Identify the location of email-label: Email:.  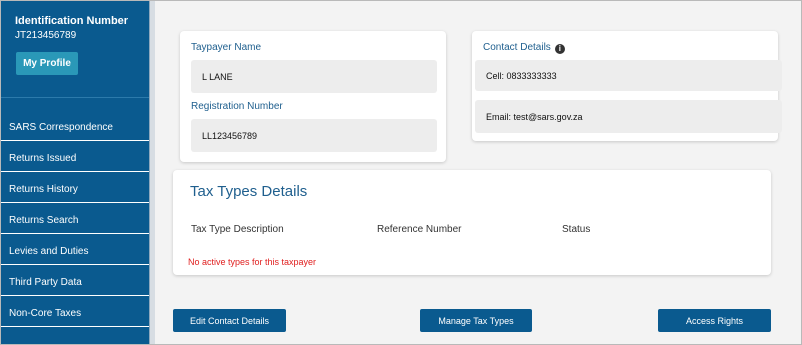
(499, 116).